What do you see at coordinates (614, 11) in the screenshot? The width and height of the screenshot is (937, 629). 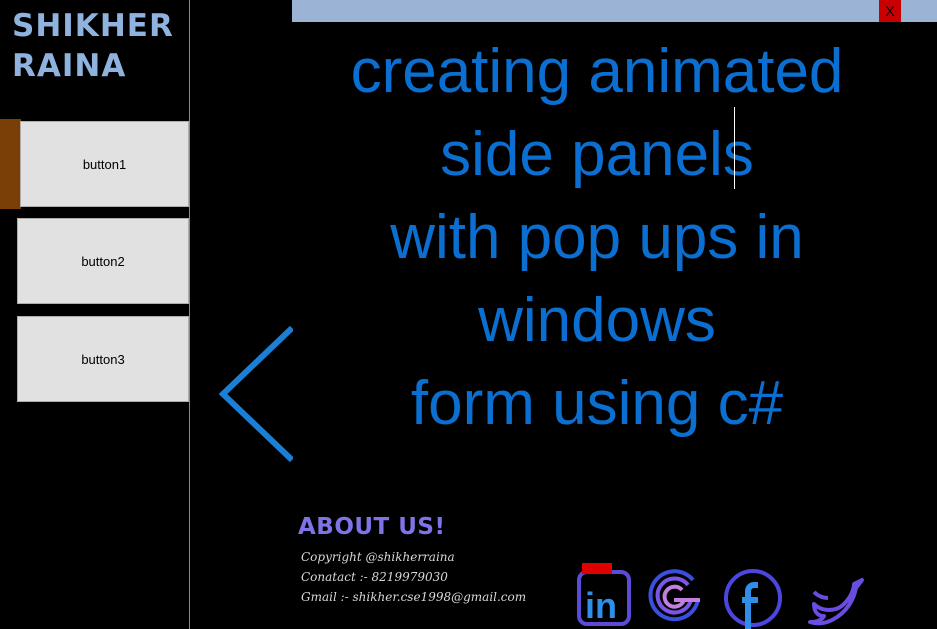 I see `title-bar: X` at bounding box center [614, 11].